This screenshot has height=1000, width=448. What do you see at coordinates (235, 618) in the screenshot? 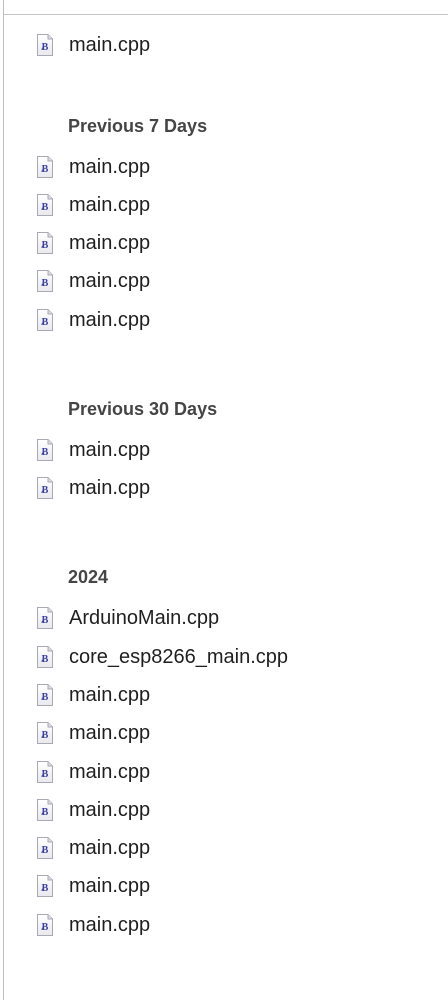
I see `file-item: B ArduinoMain.cpp` at bounding box center [235, 618].